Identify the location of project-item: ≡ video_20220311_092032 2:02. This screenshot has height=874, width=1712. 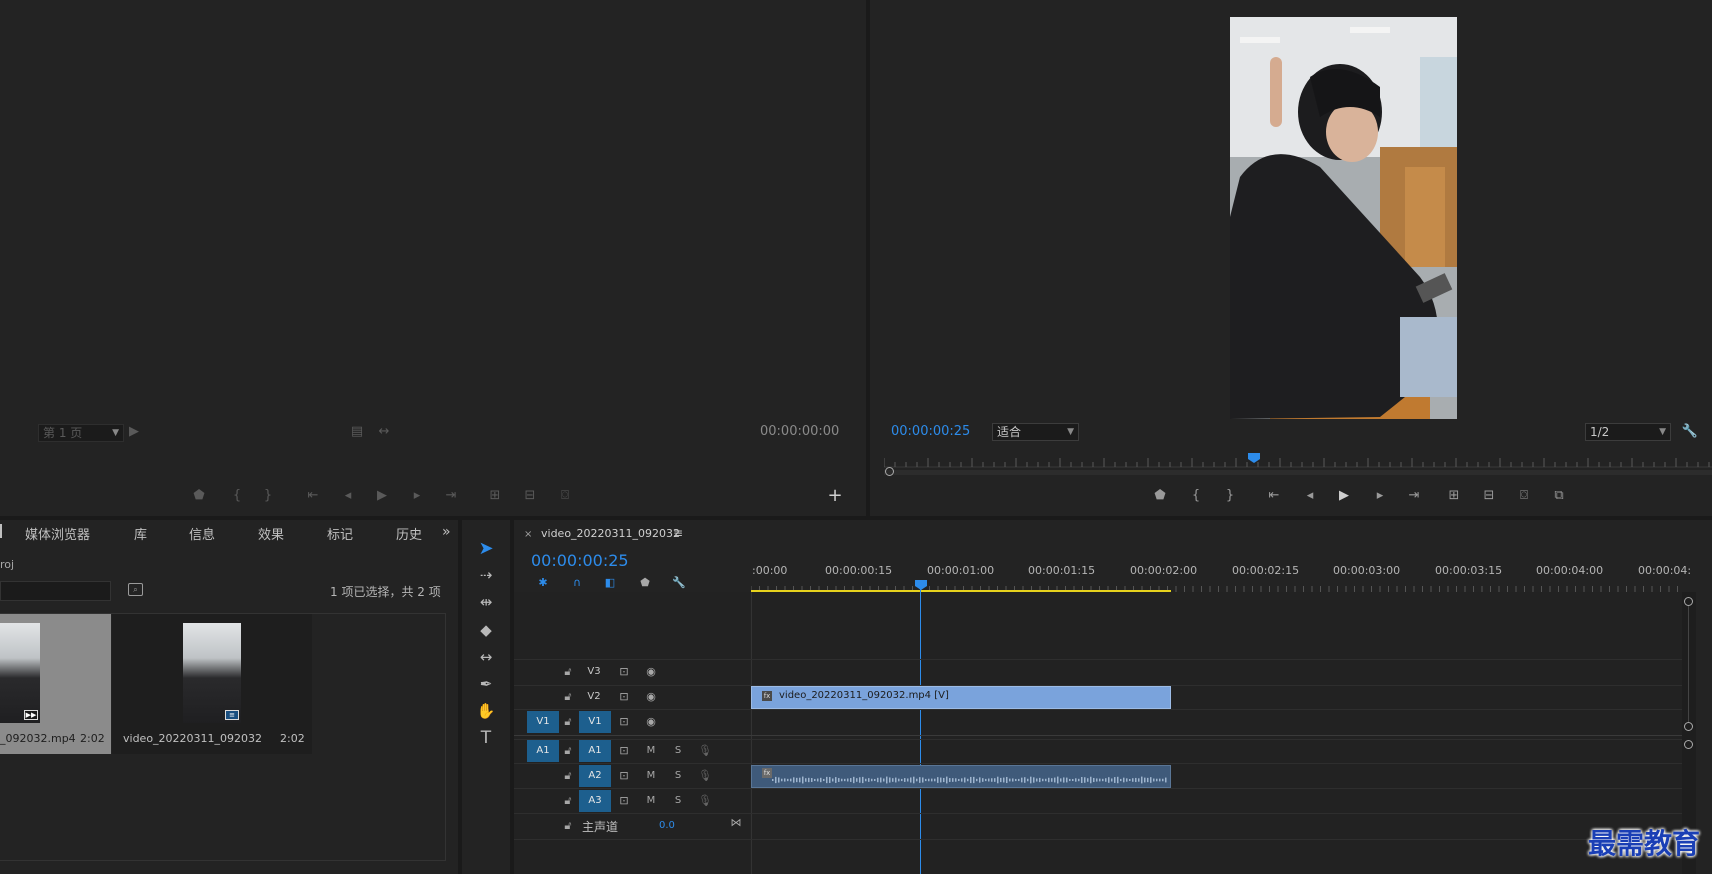
(212, 684).